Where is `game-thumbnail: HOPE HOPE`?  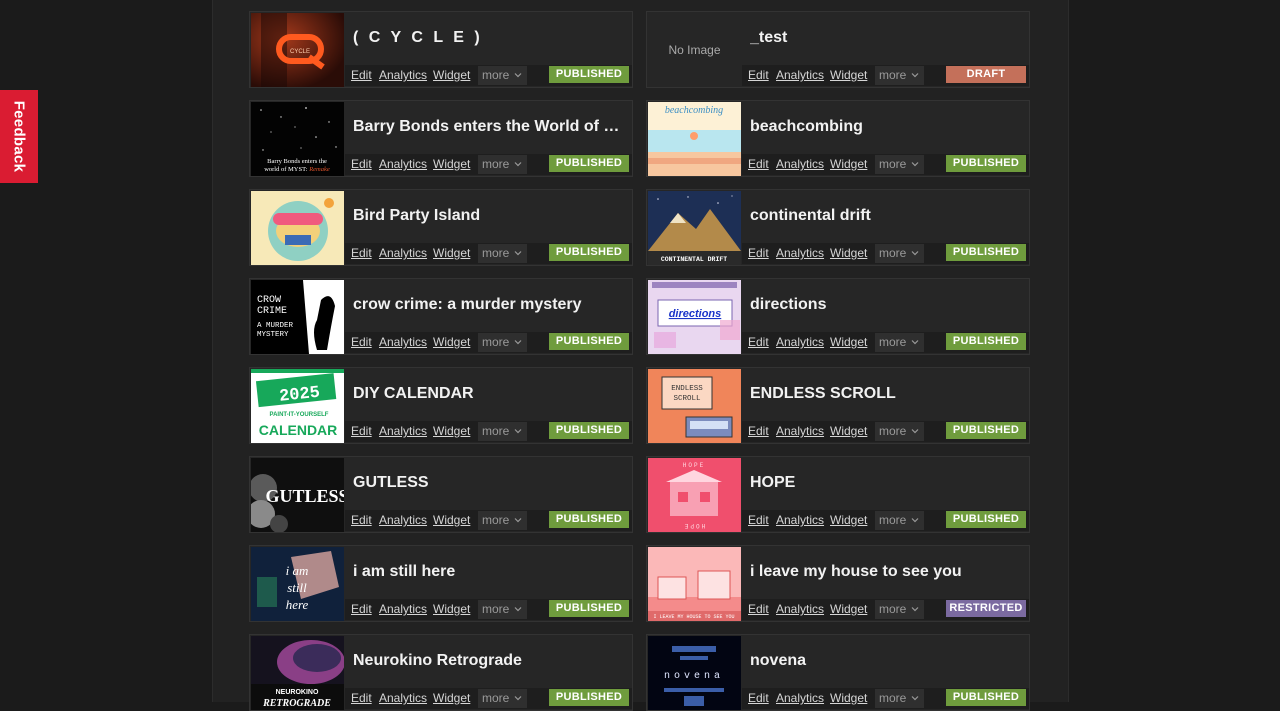
game-thumbnail: HOPE HOPE is located at coordinates (694, 495).